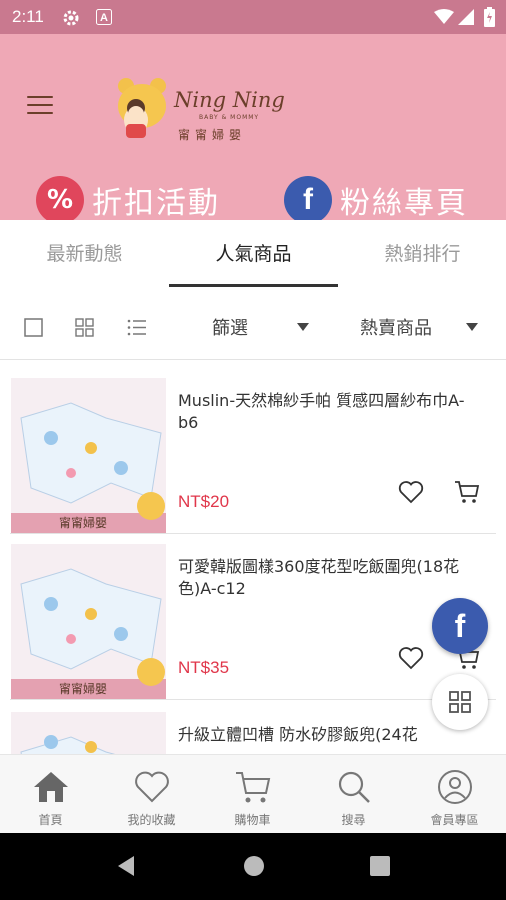 The image size is (506, 900). I want to click on grid-float-button, so click(460, 702).